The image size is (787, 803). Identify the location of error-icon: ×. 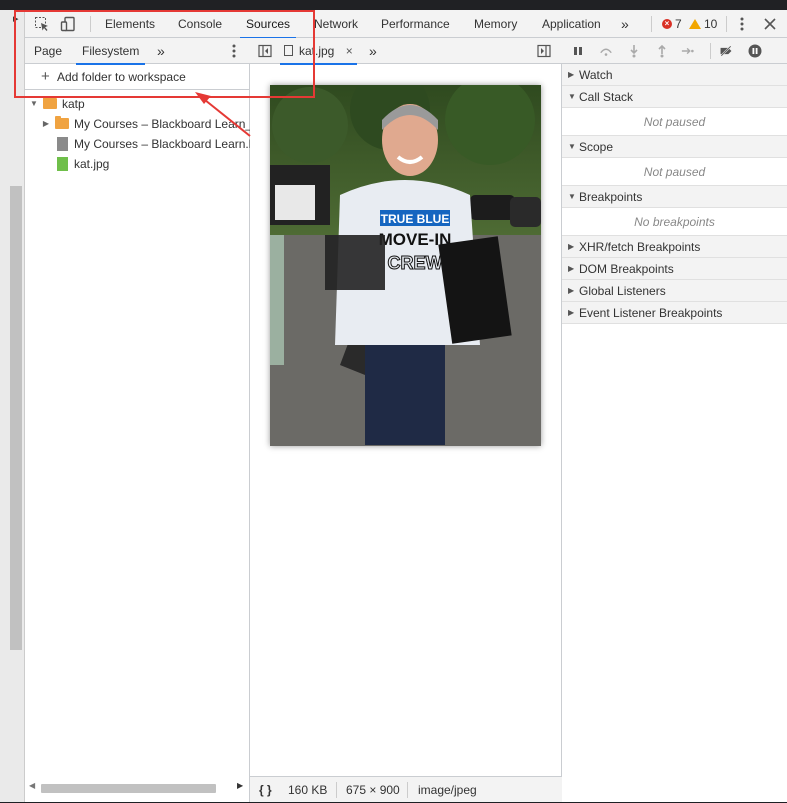
(667, 24).